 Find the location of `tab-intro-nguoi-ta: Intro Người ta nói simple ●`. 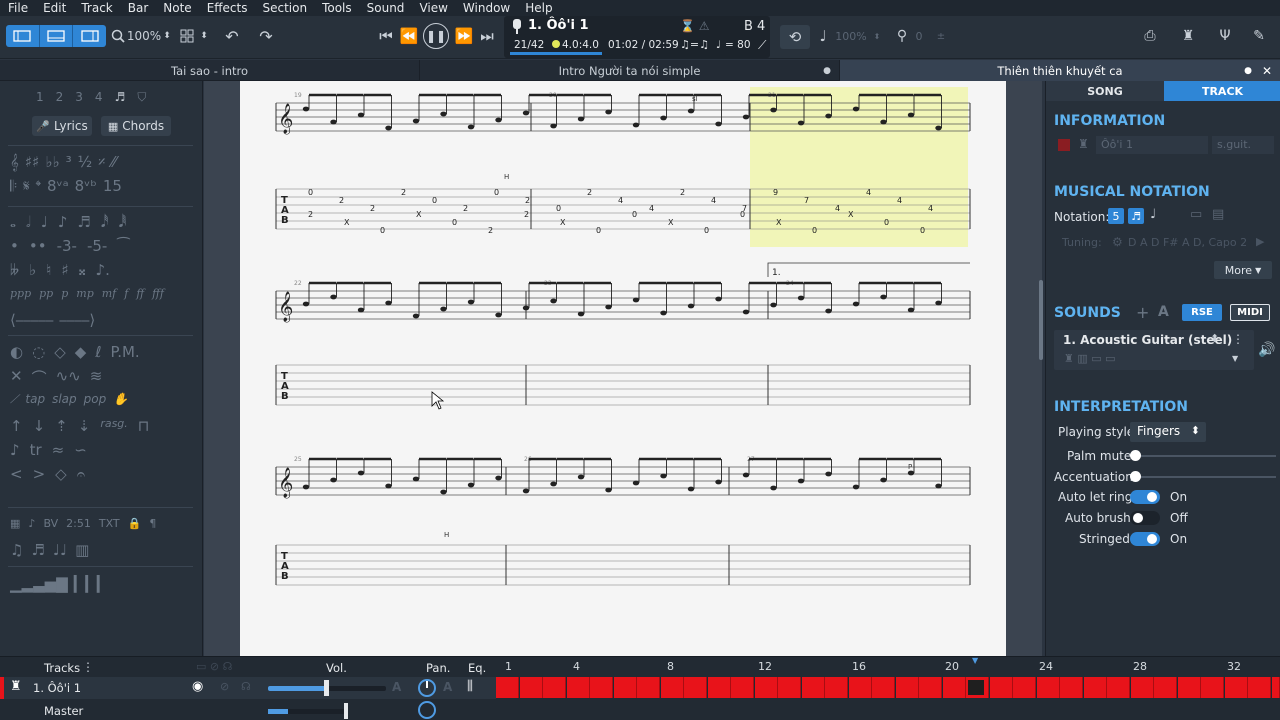

tab-intro-nguoi-ta: Intro Người ta nói simple ● is located at coordinates (630, 70).